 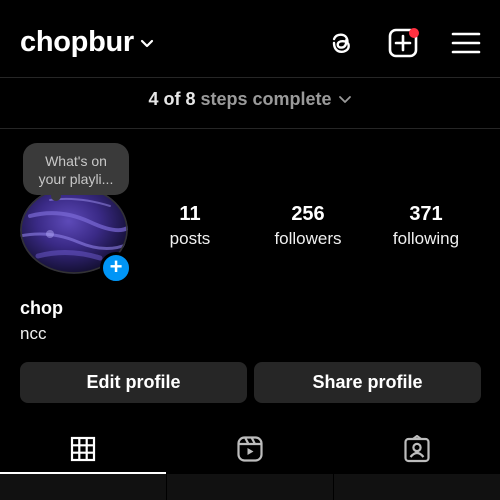 I want to click on following-count: 371, so click(x=426, y=214).